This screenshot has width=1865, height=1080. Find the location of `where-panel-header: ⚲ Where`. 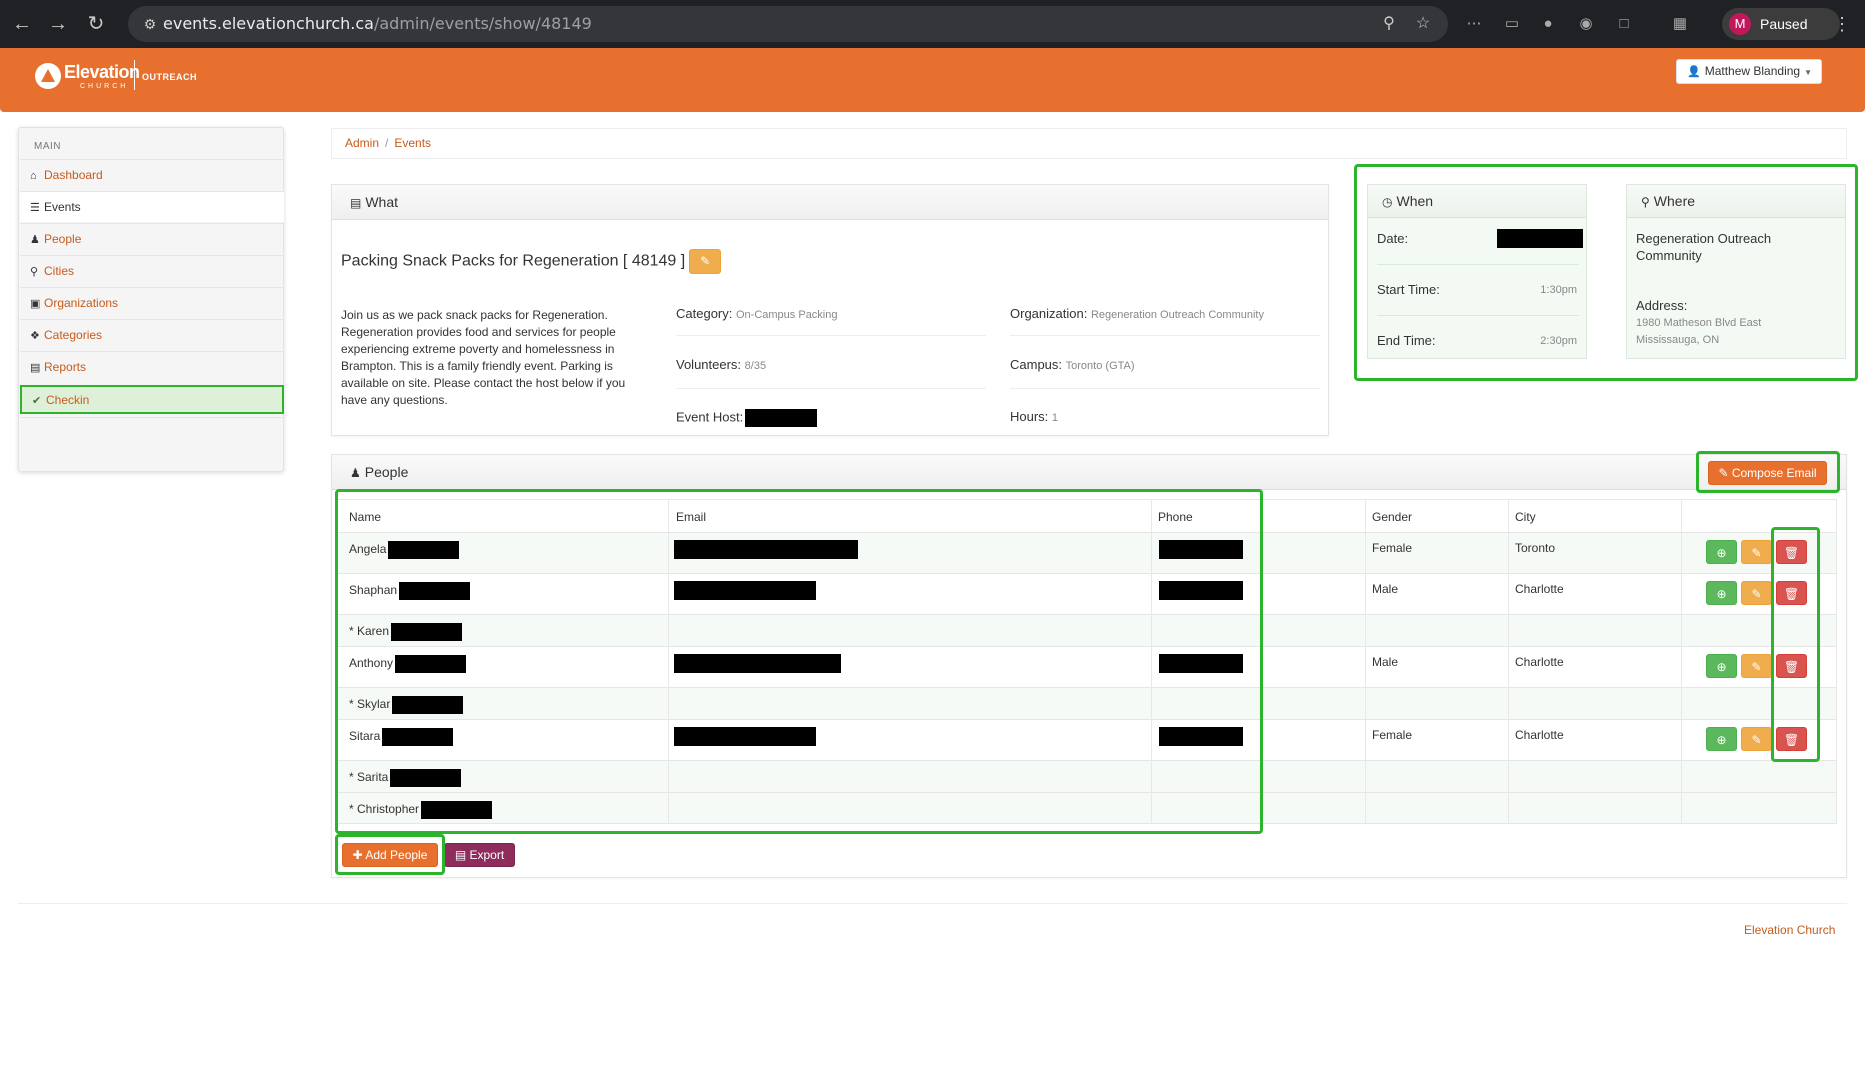

where-panel-header: ⚲ Where is located at coordinates (1736, 201).